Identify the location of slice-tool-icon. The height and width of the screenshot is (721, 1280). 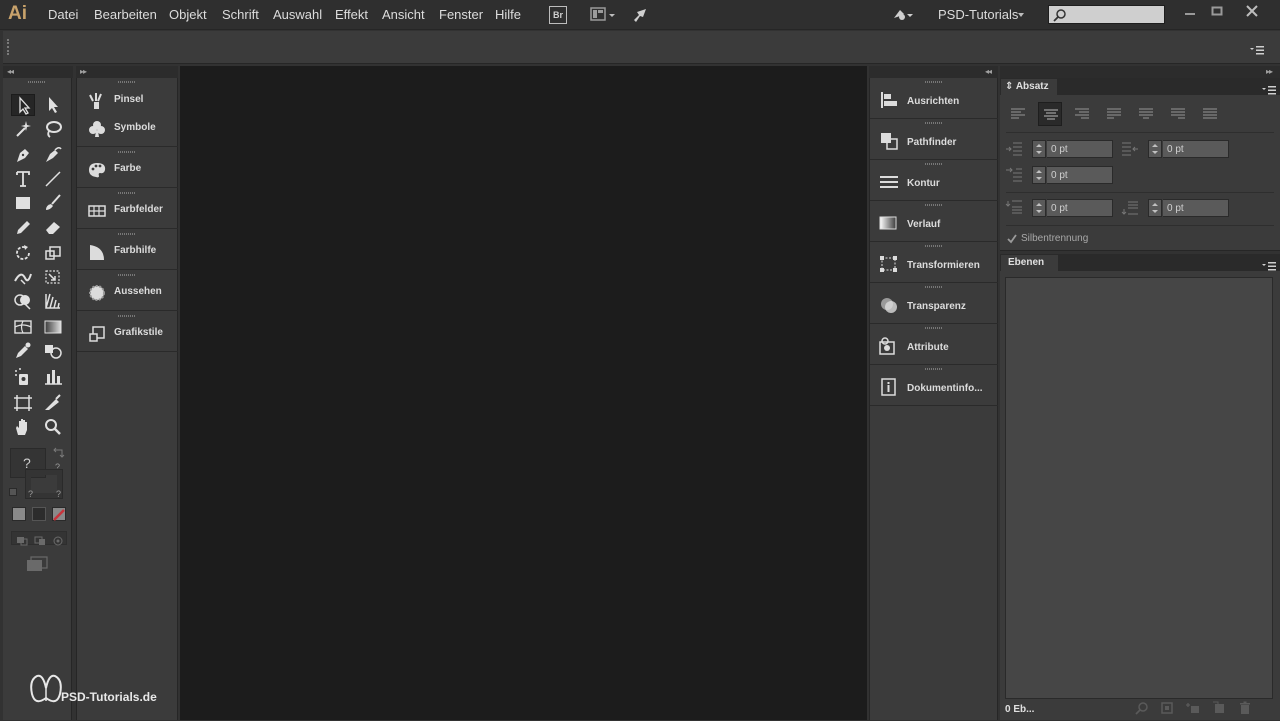
(53, 403).